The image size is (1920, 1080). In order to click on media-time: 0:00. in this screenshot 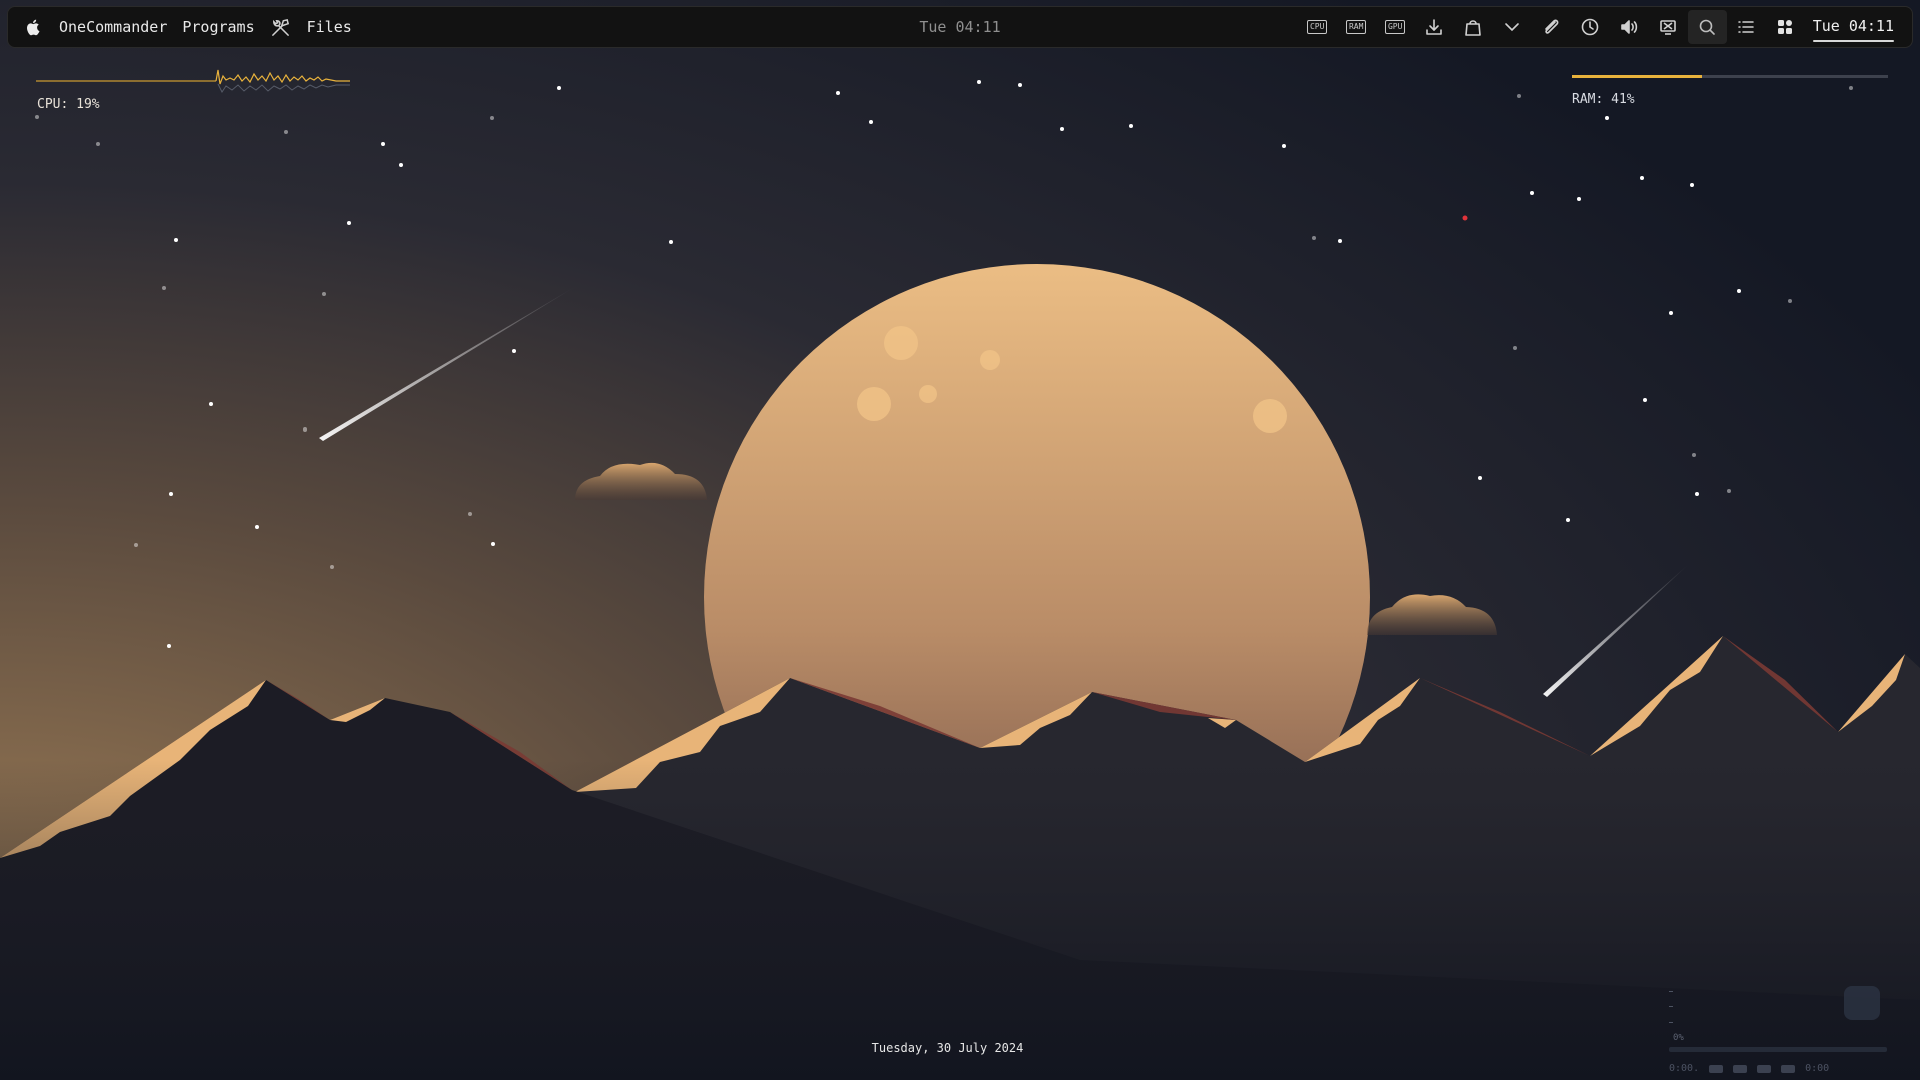, I will do `click(1684, 1068)`.